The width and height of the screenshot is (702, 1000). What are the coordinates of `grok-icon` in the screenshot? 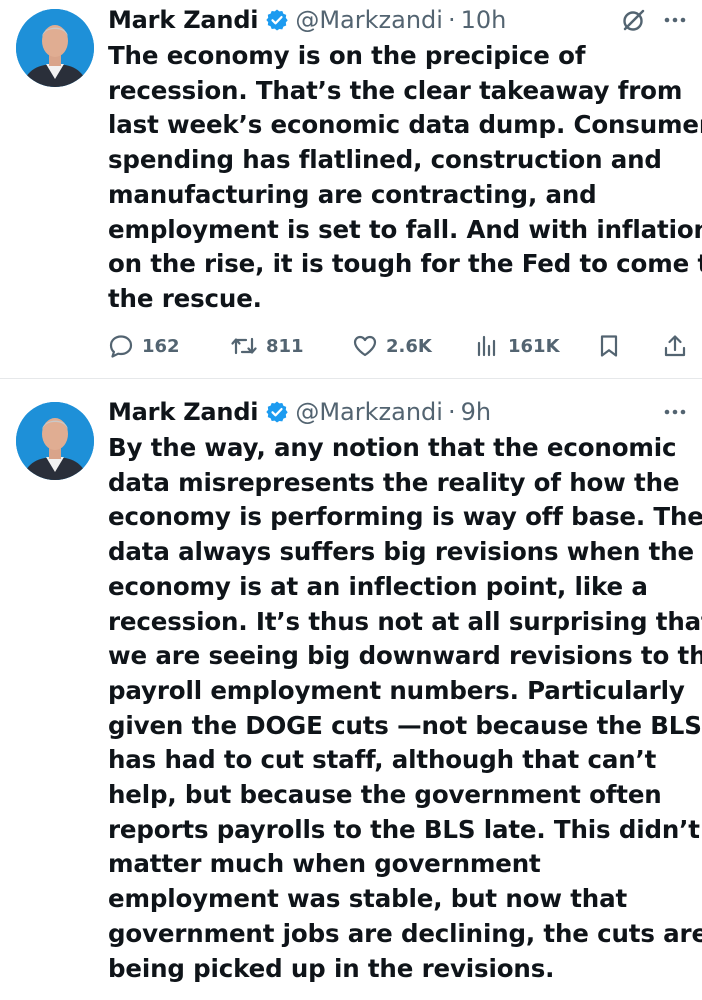 It's located at (634, 20).